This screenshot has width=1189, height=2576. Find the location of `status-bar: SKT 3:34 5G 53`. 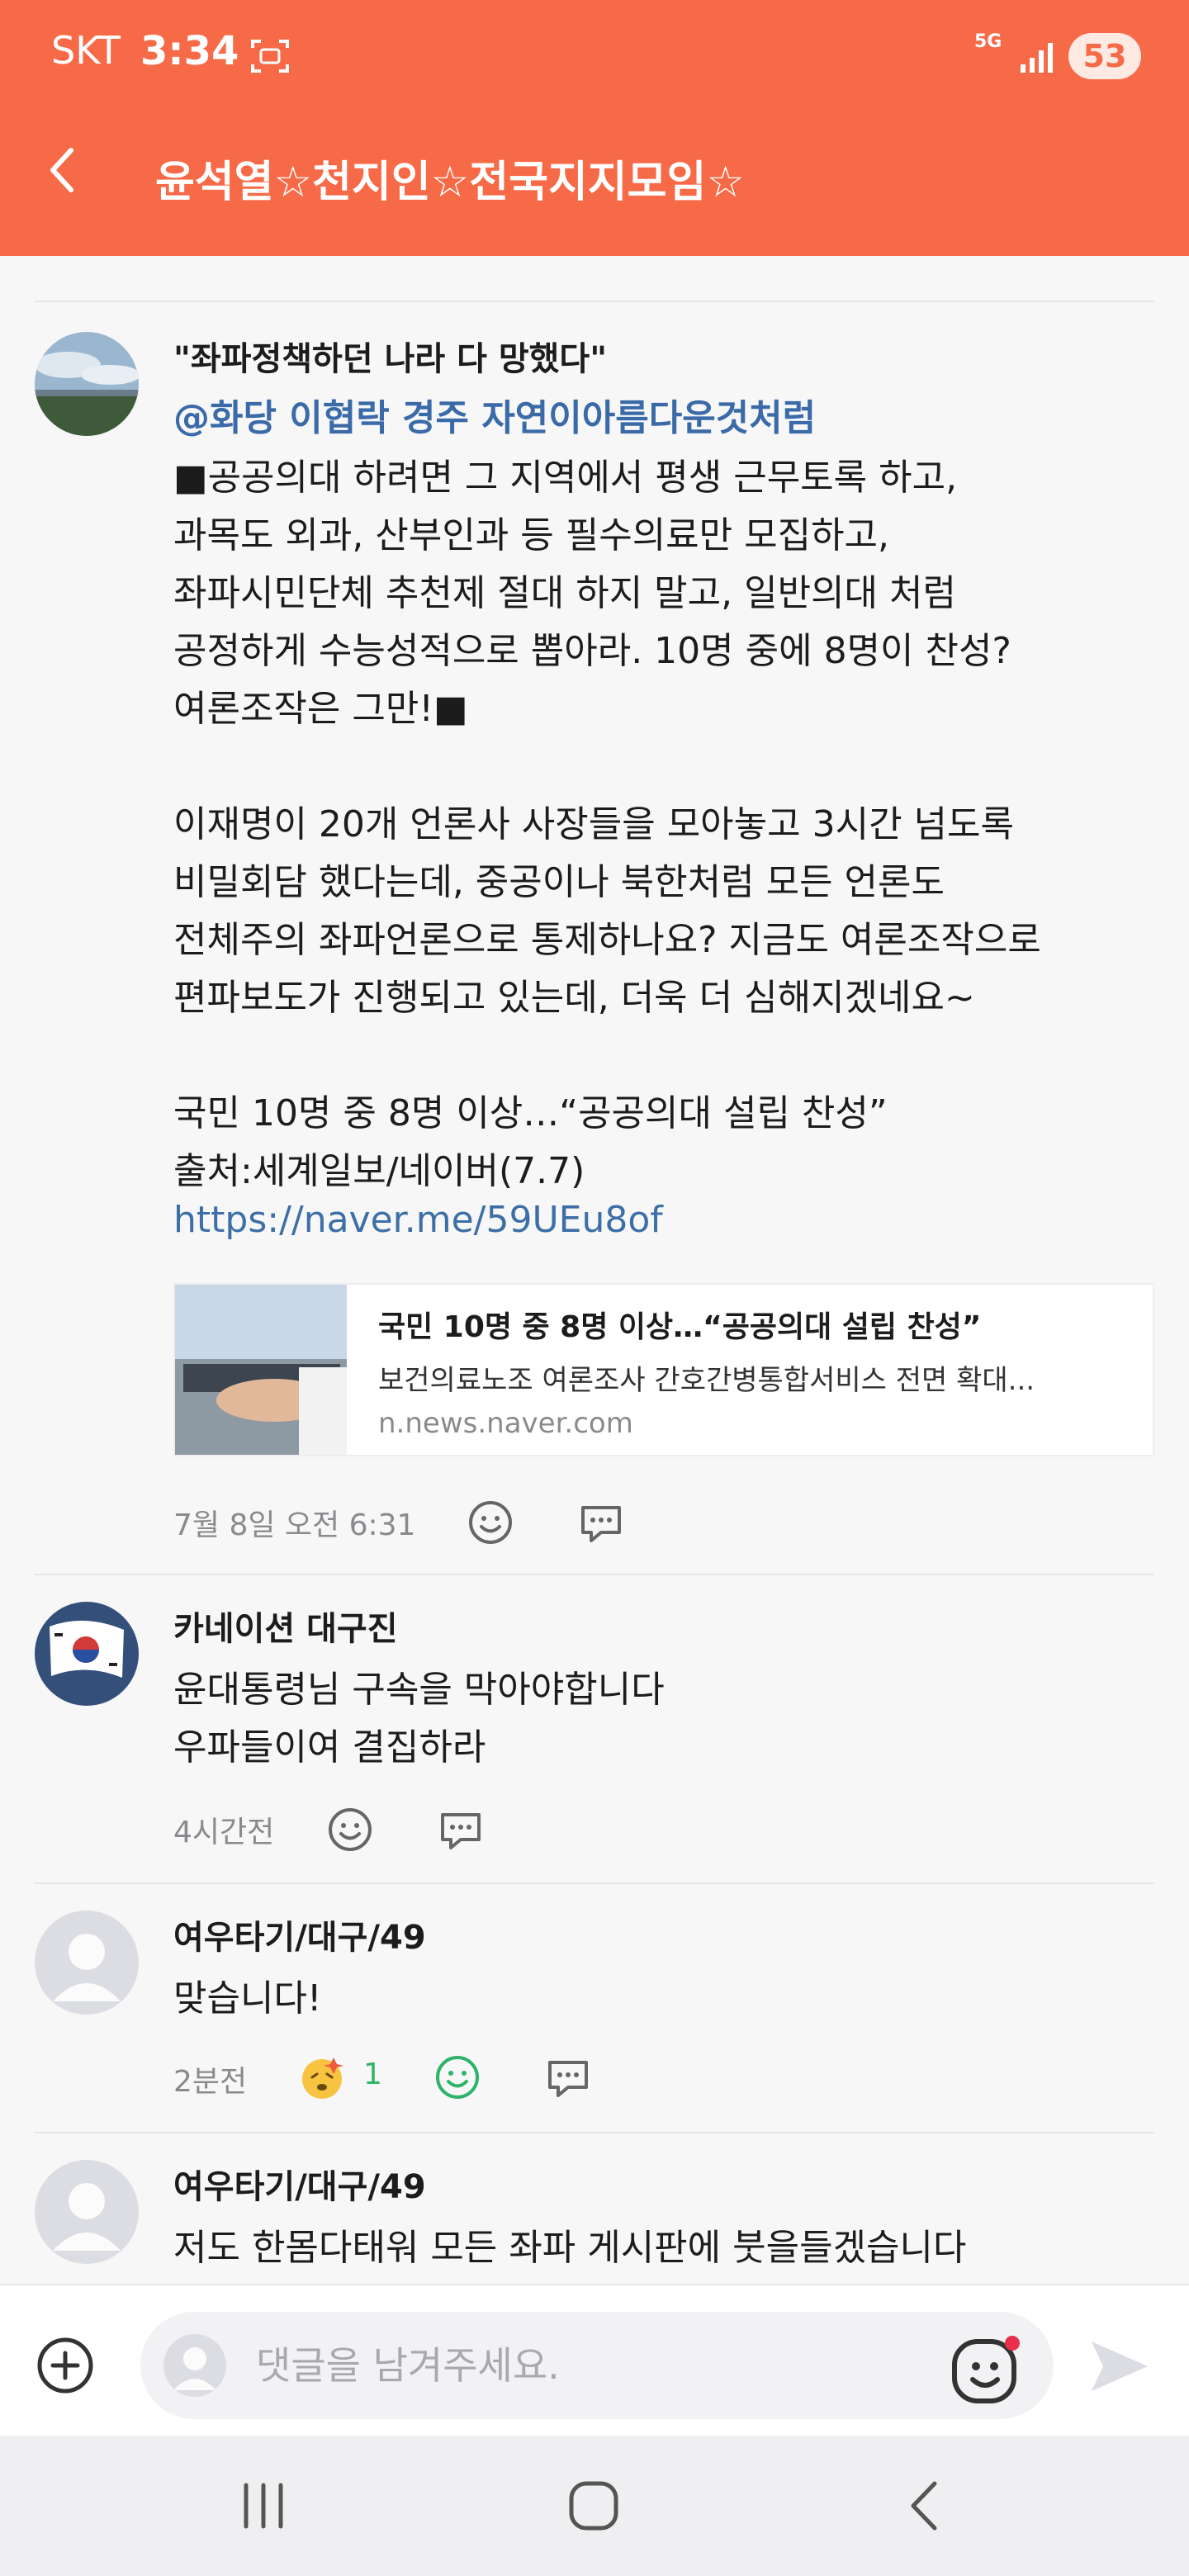

status-bar: SKT 3:34 5G 53 is located at coordinates (594, 58).